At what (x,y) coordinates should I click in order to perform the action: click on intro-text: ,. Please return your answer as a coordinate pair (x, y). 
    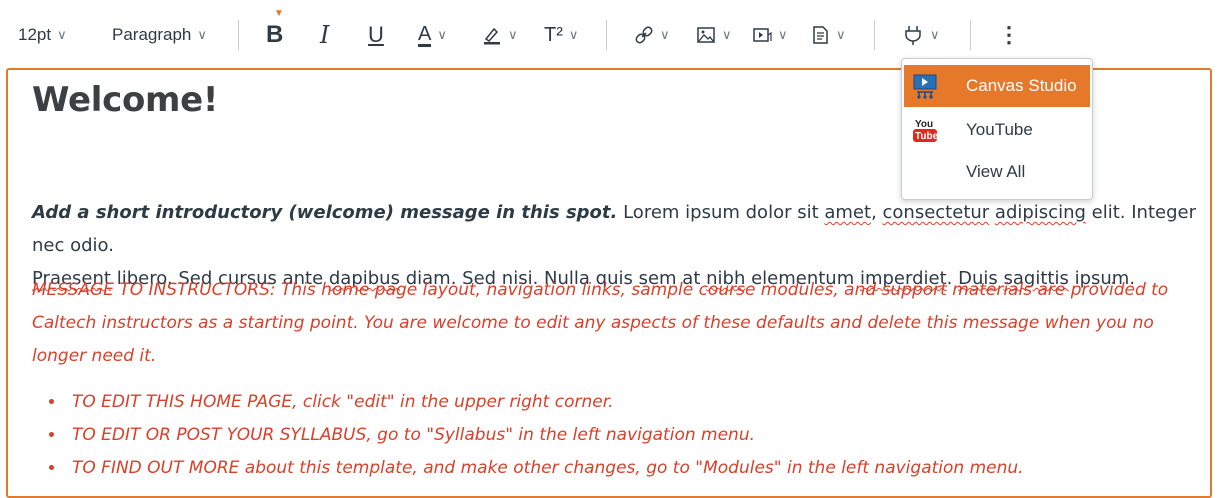
    Looking at the image, I should click on (877, 212).